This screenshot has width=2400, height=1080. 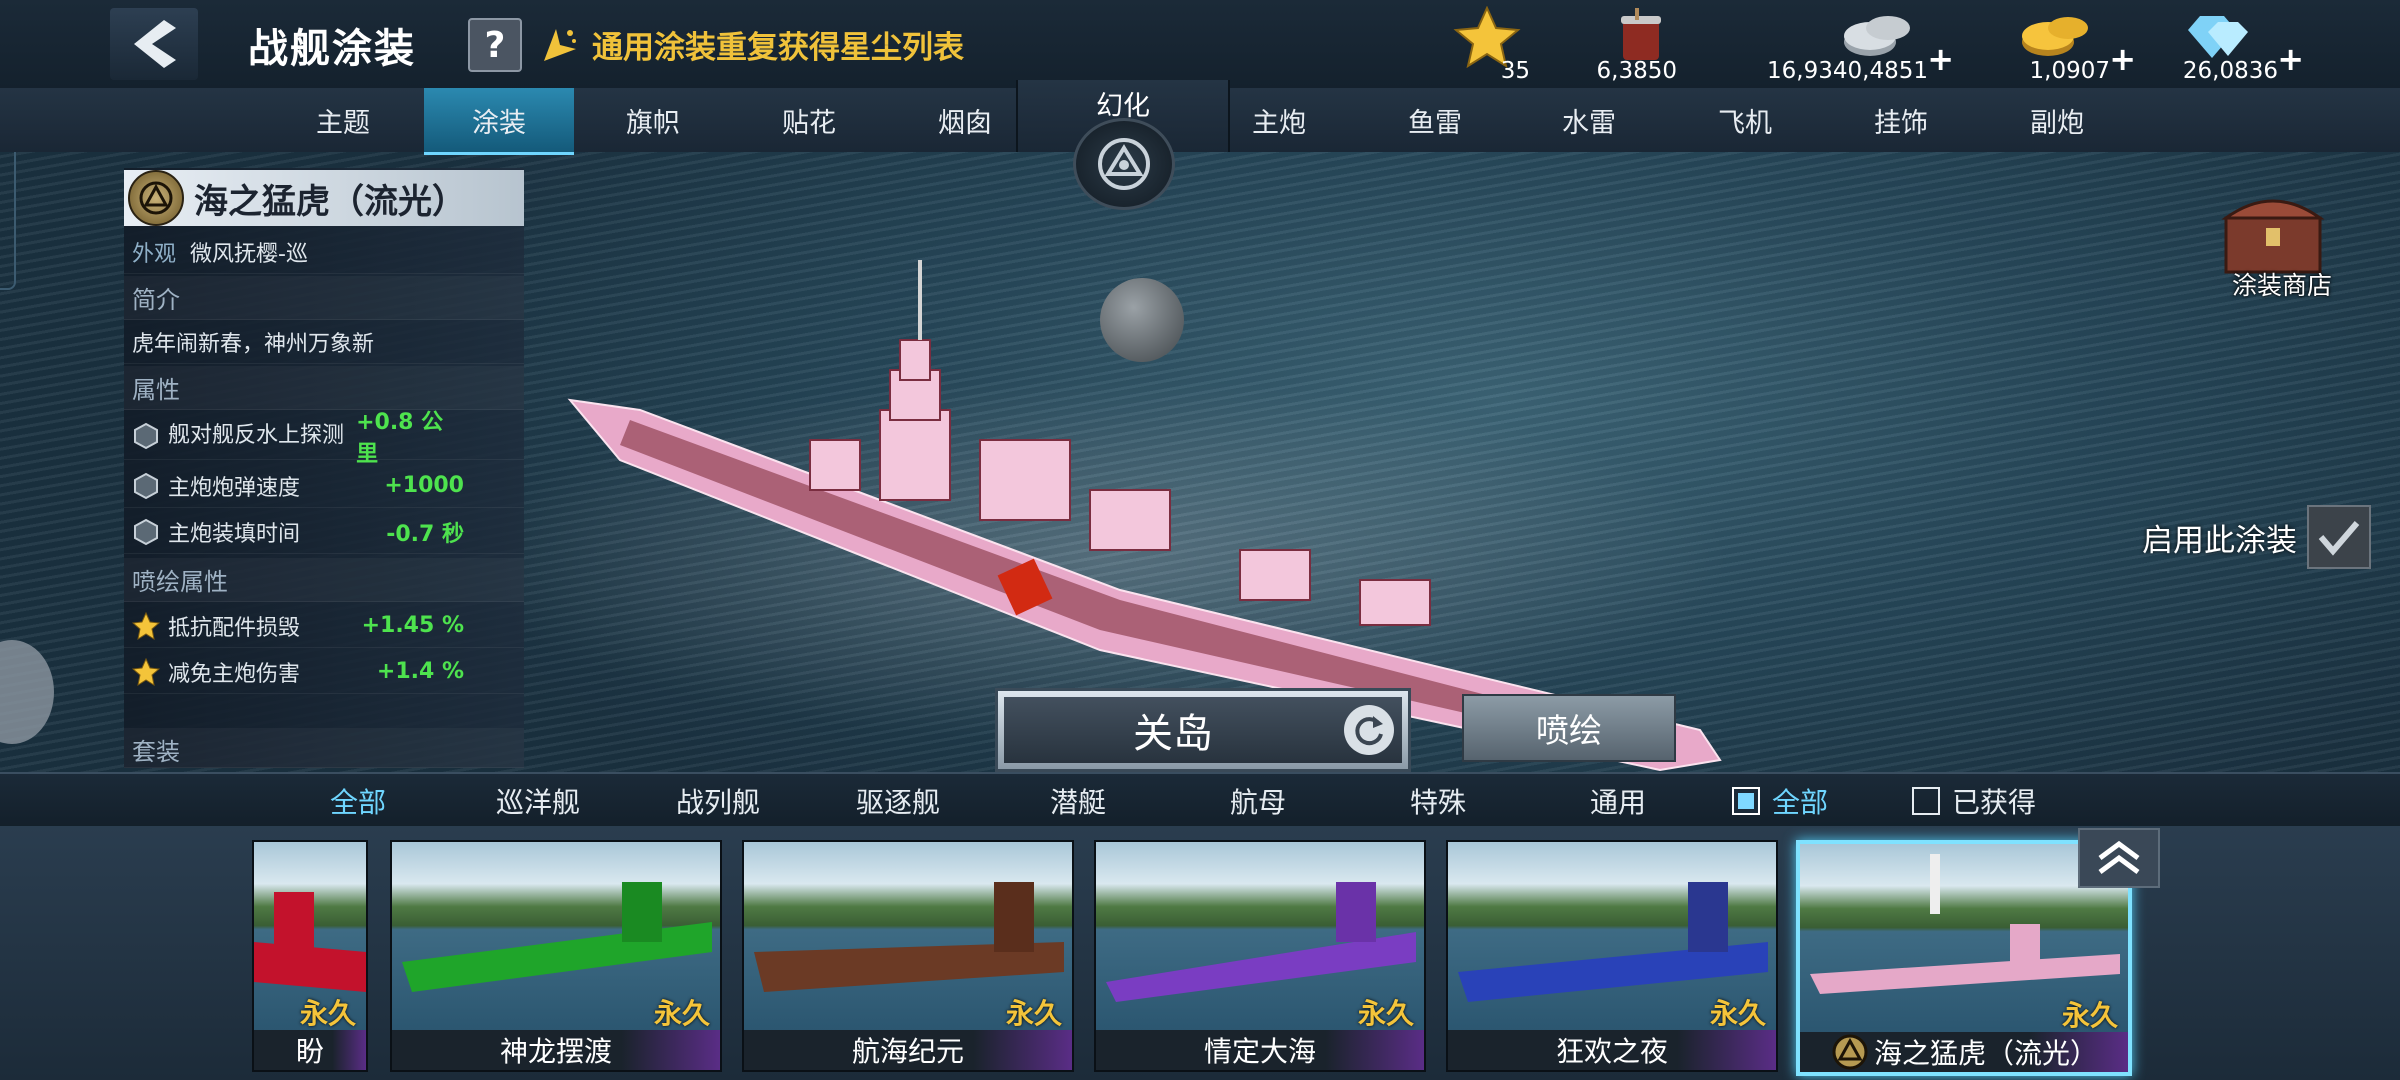 I want to click on filter-battleship: 战列舰, so click(x=718, y=801).